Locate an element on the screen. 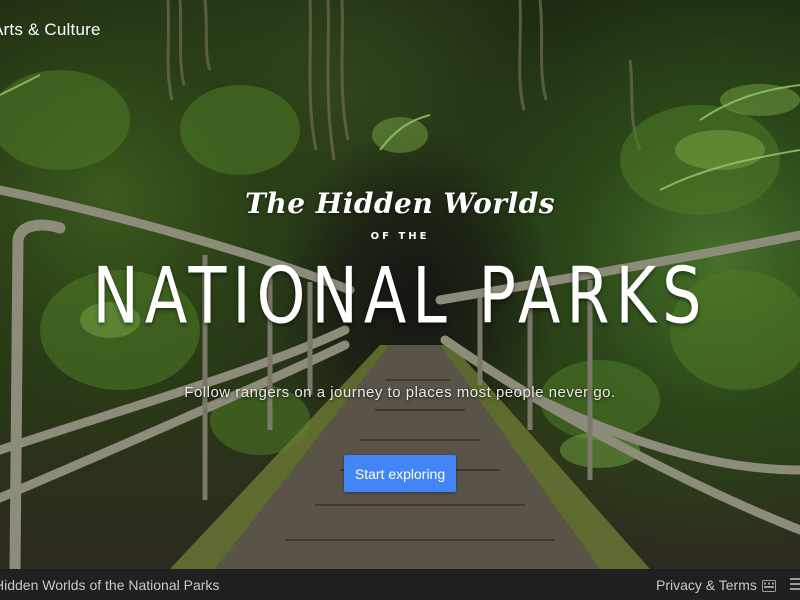  hero-script-title: The Hidden Worlds is located at coordinates (400, 203).